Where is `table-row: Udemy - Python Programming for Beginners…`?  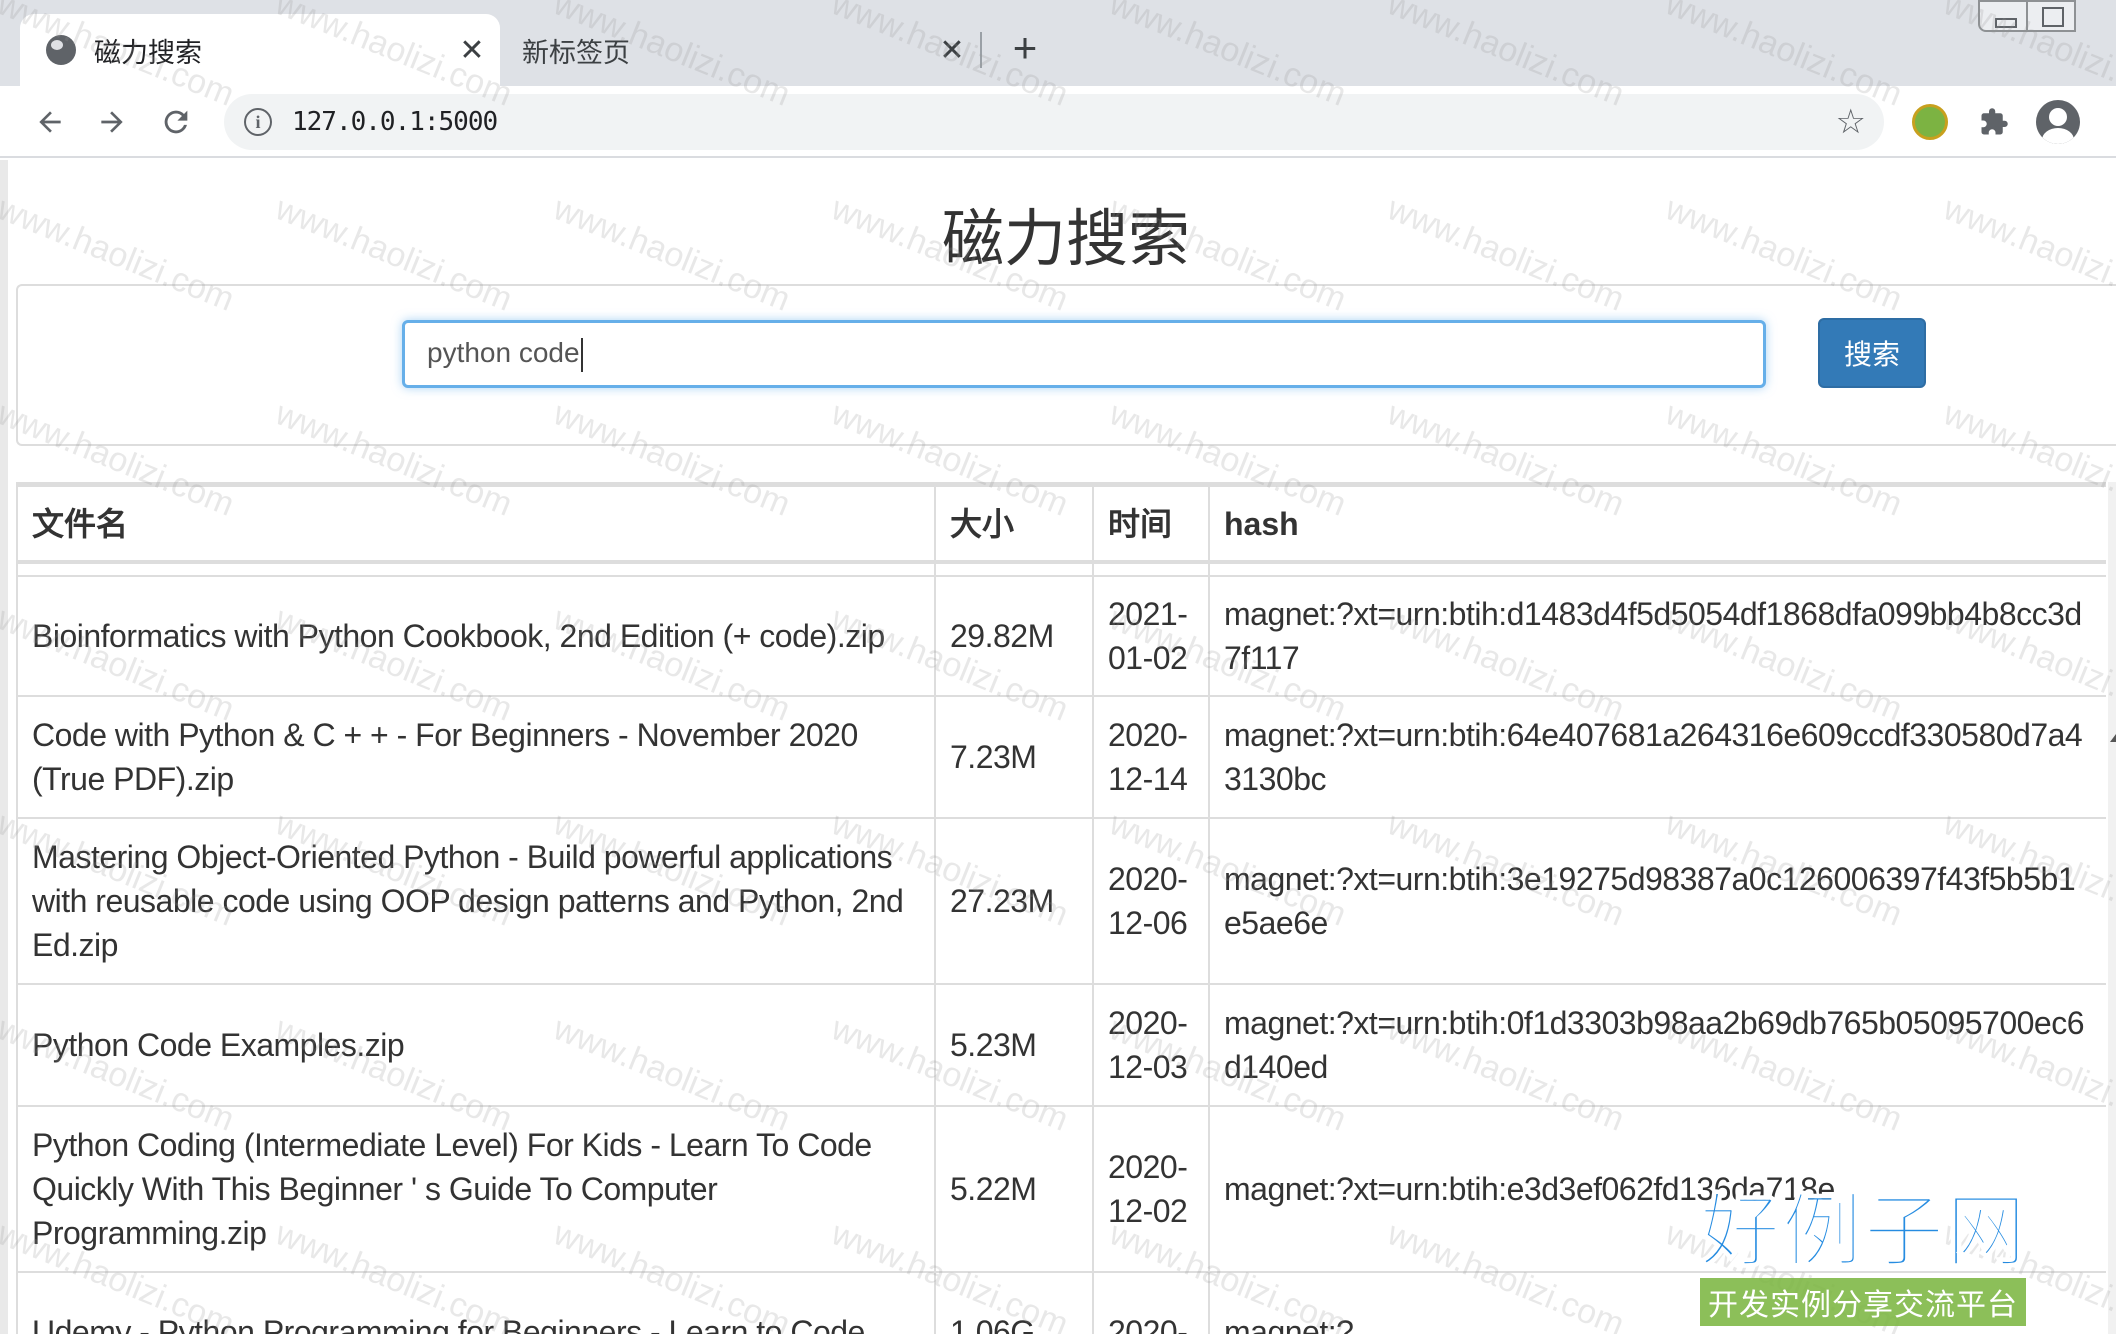 table-row: Udemy - Python Programming for Beginners… is located at coordinates (1061, 1302).